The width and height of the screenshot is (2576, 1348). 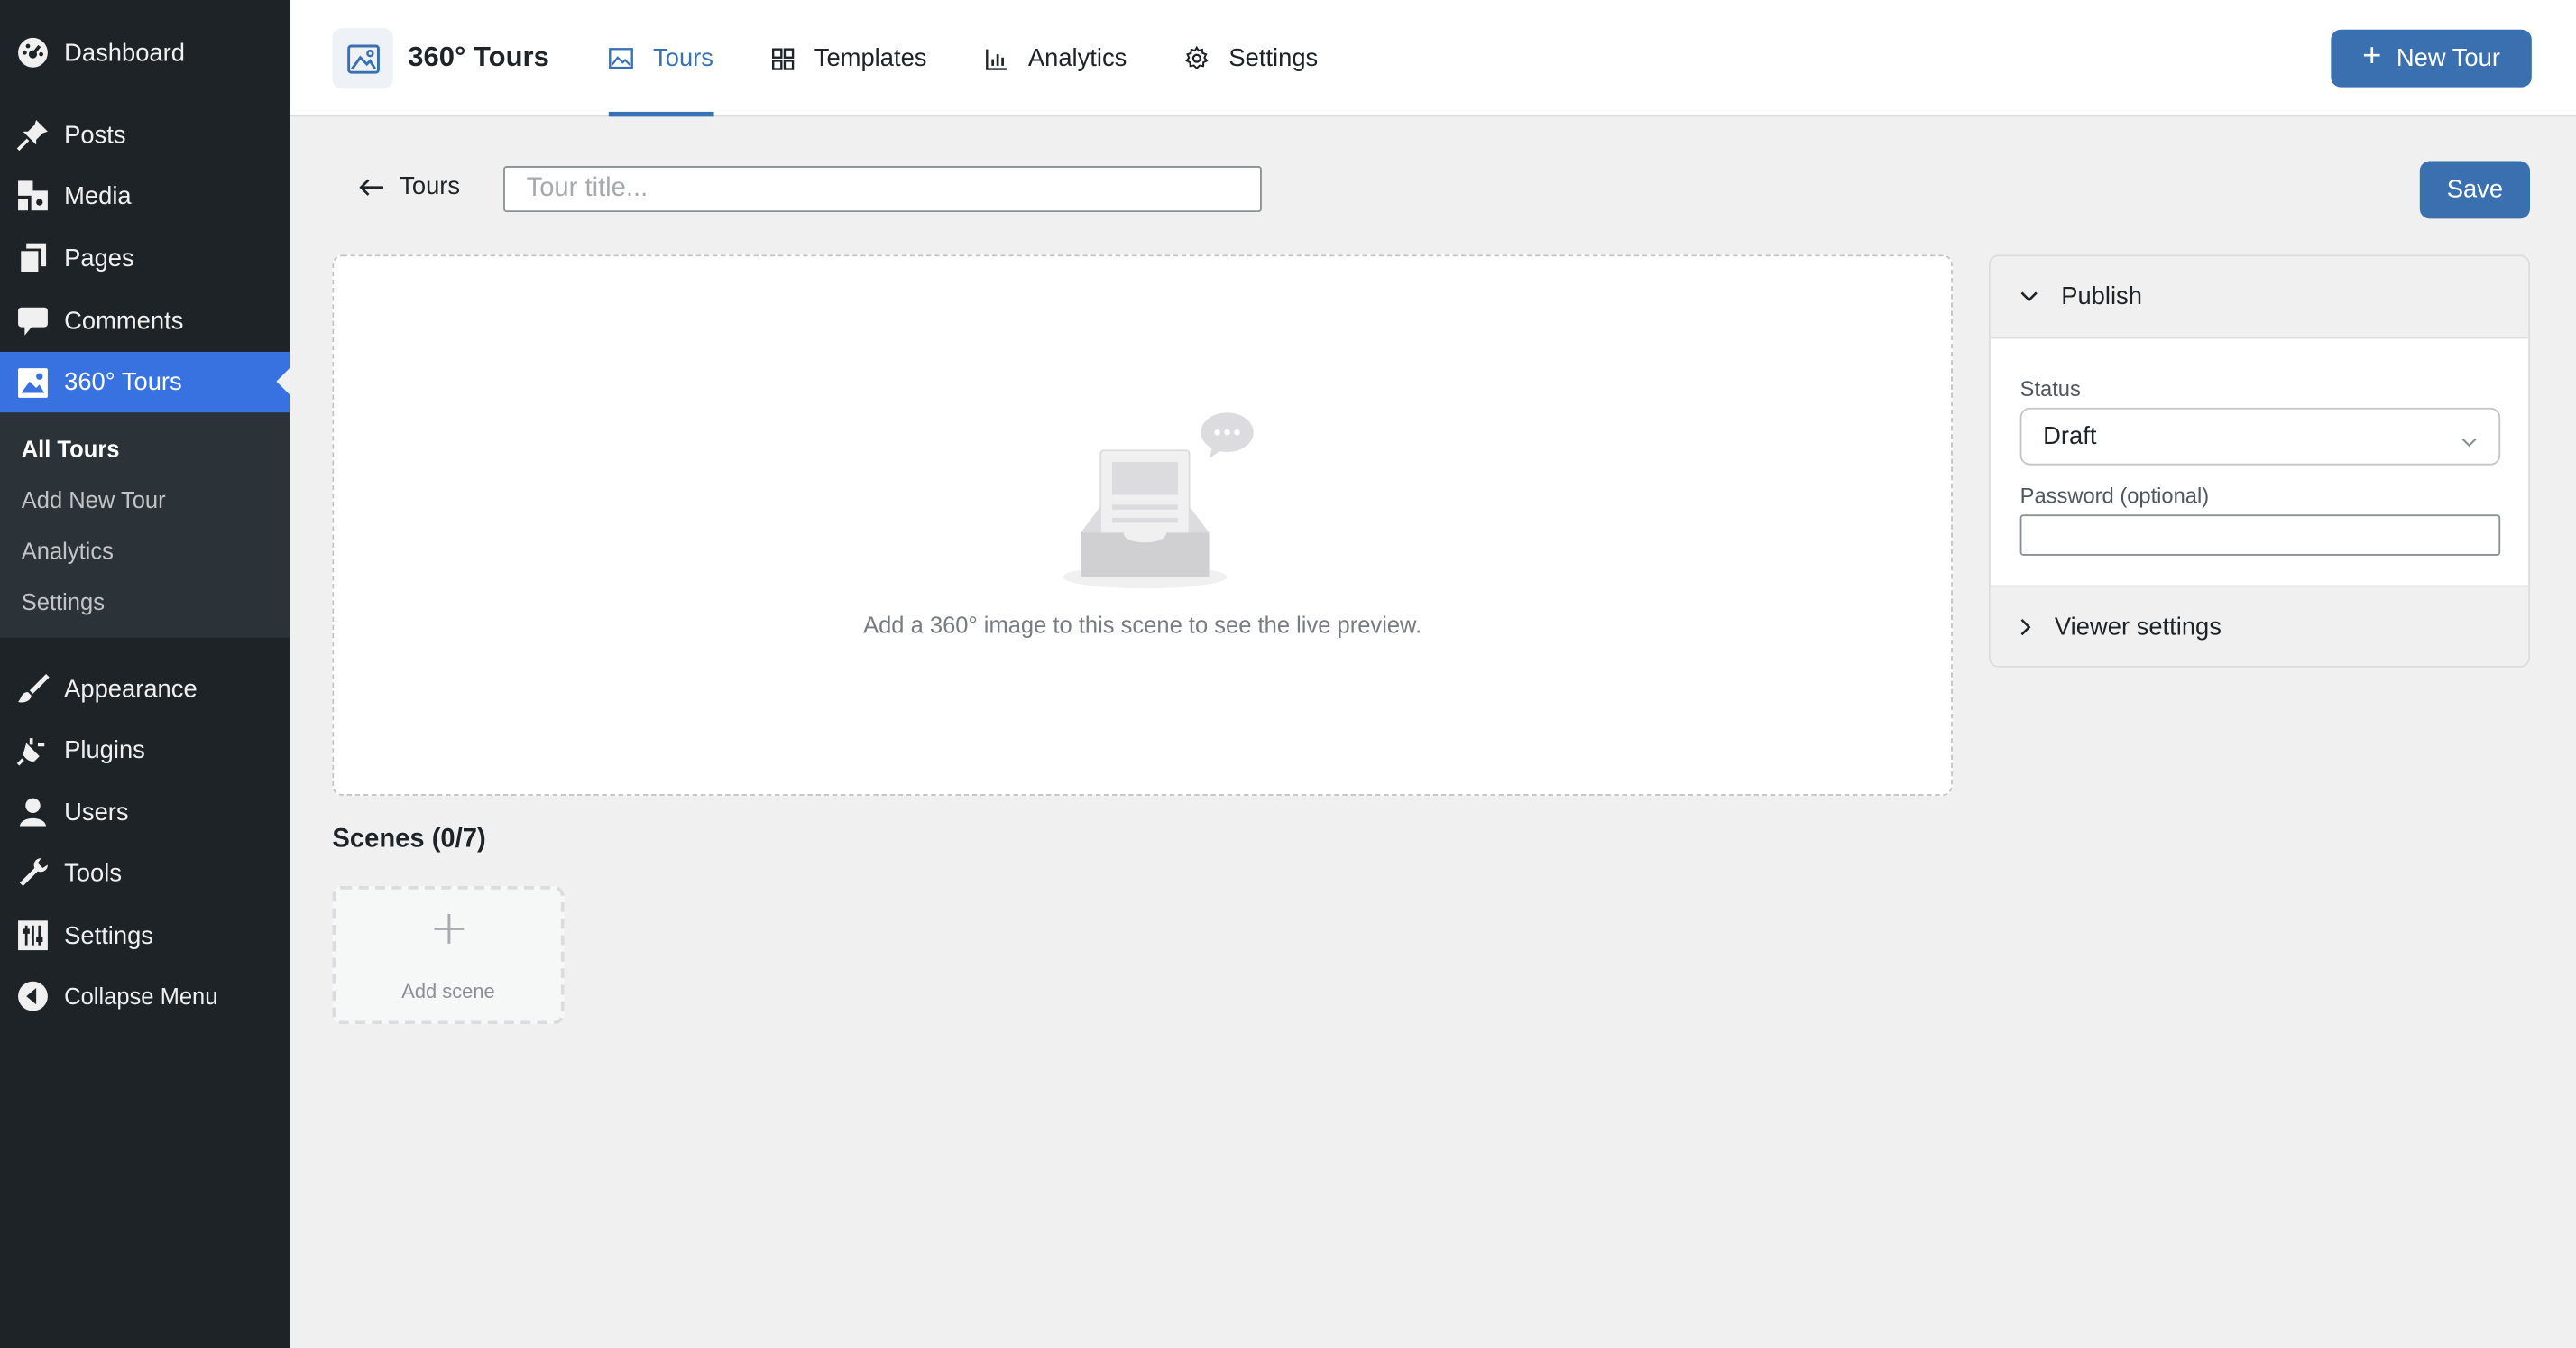 I want to click on sidebar-item-posts: Posts, so click(x=145, y=136).